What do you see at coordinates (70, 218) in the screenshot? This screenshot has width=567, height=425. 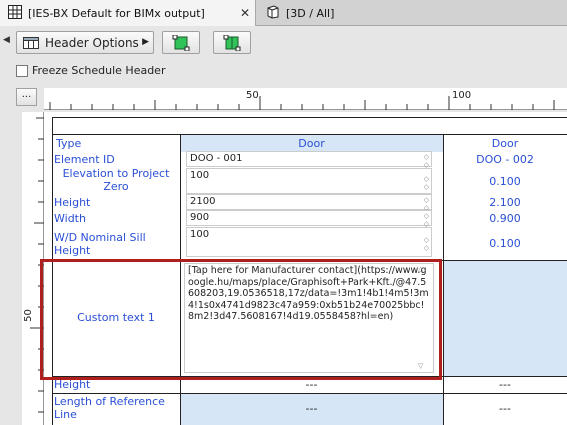 I see `row-label-width: Width` at bounding box center [70, 218].